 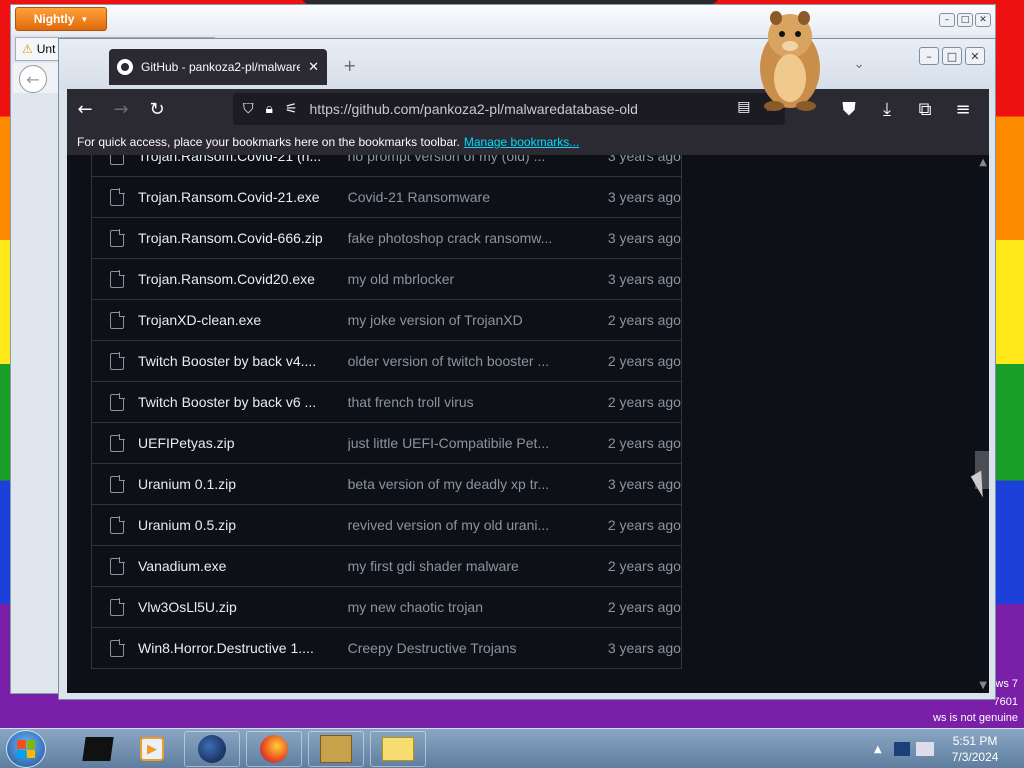 What do you see at coordinates (243, 566) in the screenshot?
I see `file-name: Vanadium.exe` at bounding box center [243, 566].